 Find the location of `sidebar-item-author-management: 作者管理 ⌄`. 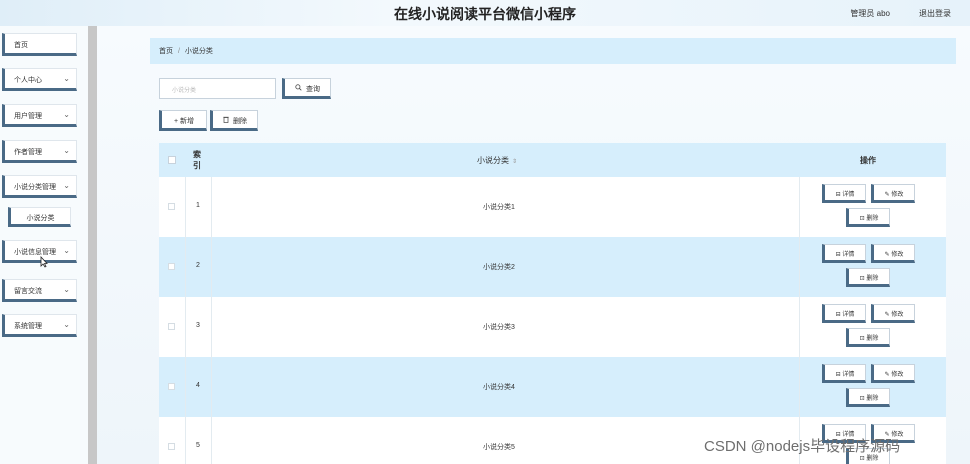

sidebar-item-author-management: 作者管理 ⌄ is located at coordinates (39, 151).